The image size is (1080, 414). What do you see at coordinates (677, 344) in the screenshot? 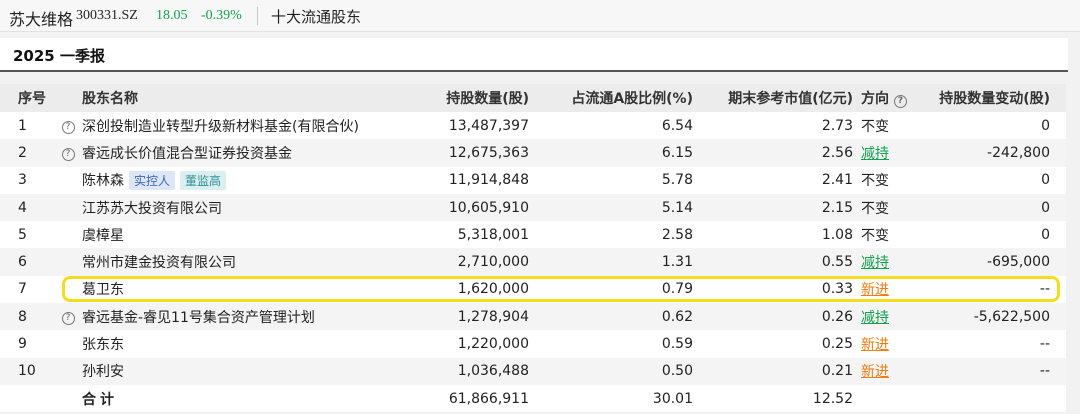
I see `ratio-cell: 0.59` at bounding box center [677, 344].